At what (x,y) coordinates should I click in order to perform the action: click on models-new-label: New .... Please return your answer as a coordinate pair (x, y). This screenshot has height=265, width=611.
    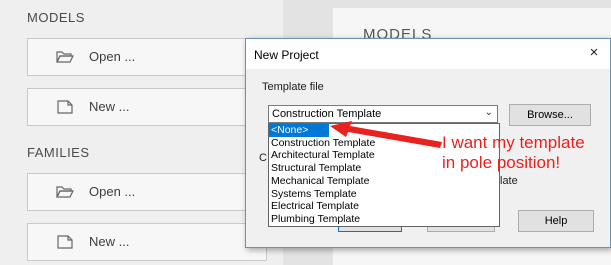
    Looking at the image, I should click on (109, 106).